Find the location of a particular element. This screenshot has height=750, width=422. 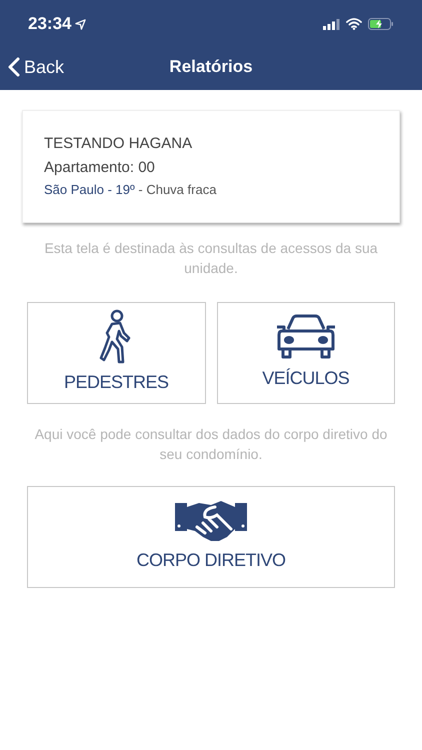

report-tile: CORPO DIRETIVO is located at coordinates (211, 537).